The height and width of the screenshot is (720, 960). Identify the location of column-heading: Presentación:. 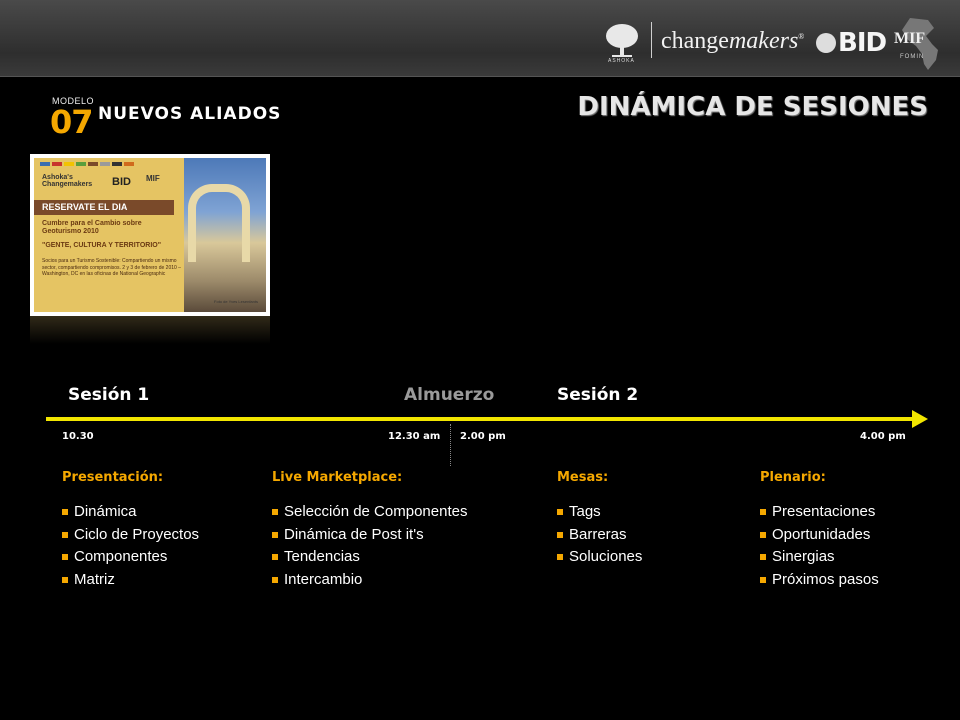
(113, 477).